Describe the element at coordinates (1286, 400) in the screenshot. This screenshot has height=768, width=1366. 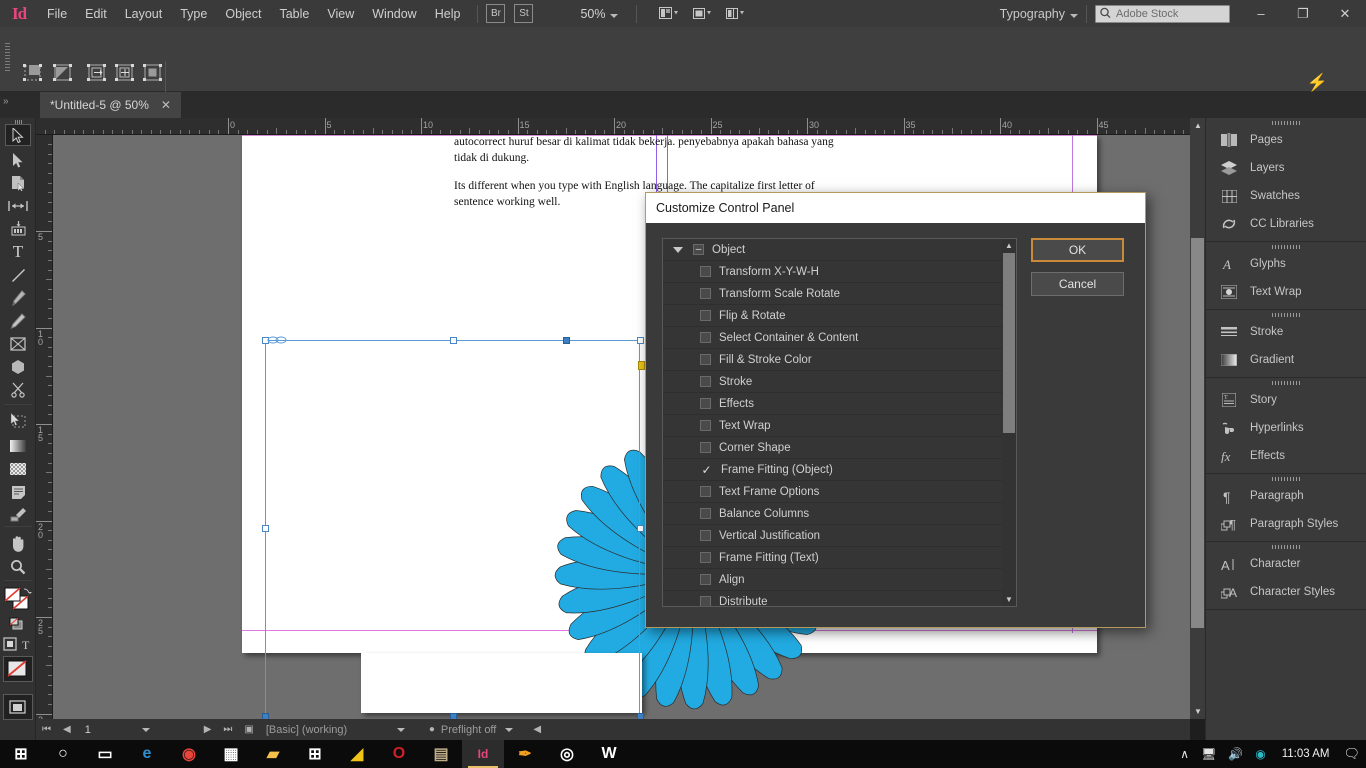
I see `dock-item-story: T Story` at that location.